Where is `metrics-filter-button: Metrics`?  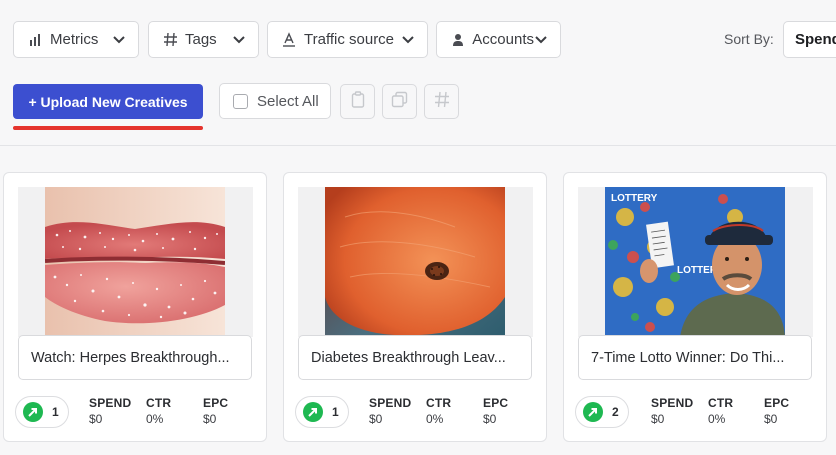 metrics-filter-button: Metrics is located at coordinates (76, 39).